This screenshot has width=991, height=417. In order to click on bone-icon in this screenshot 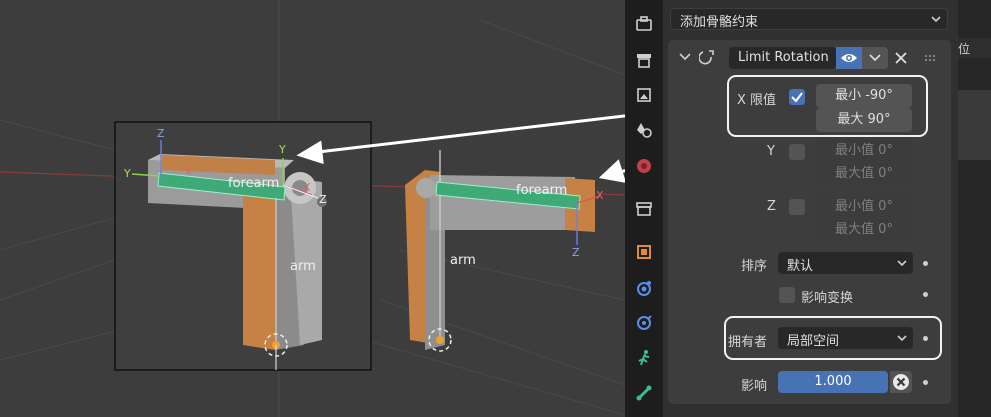, I will do `click(644, 393)`.